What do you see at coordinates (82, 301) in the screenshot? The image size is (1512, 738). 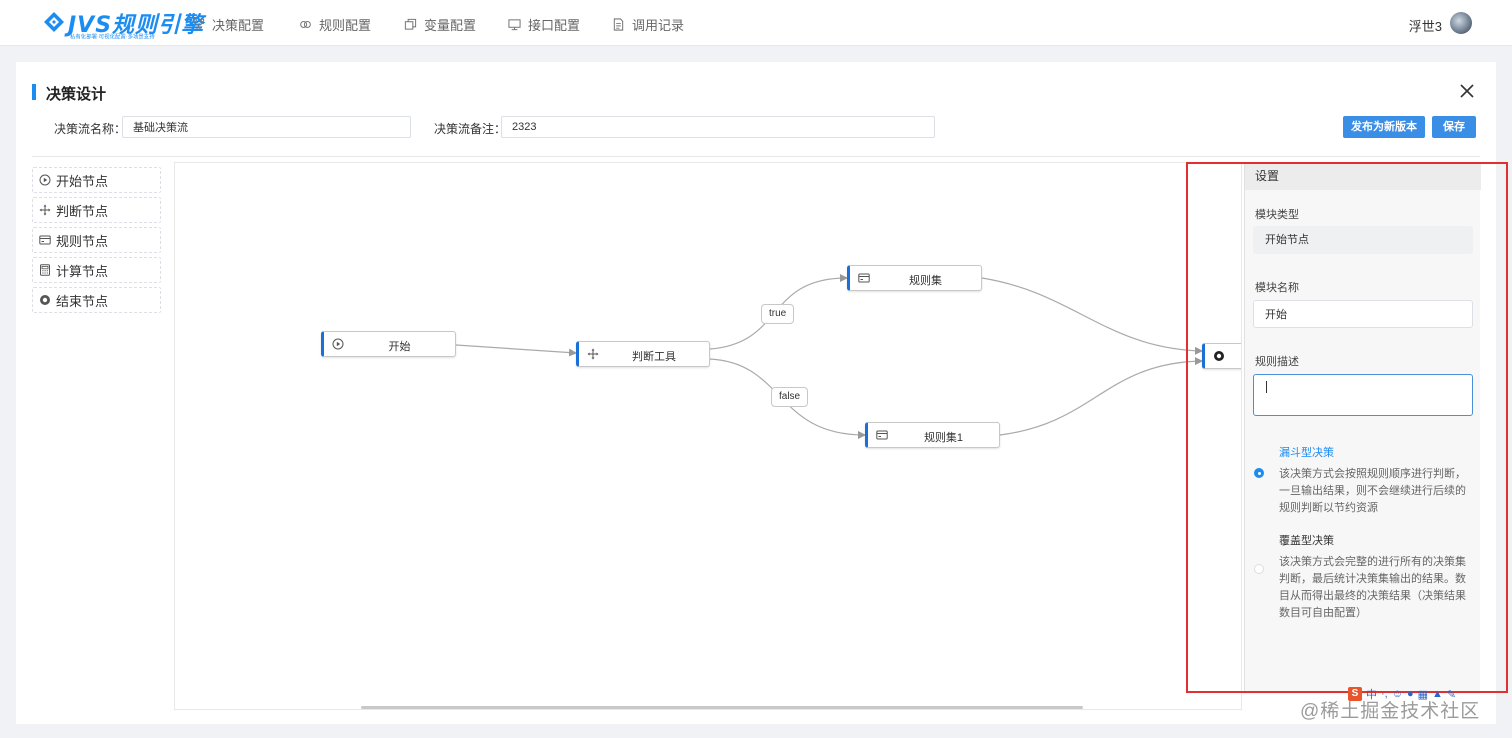 I see `palette-label: 结束节点` at bounding box center [82, 301].